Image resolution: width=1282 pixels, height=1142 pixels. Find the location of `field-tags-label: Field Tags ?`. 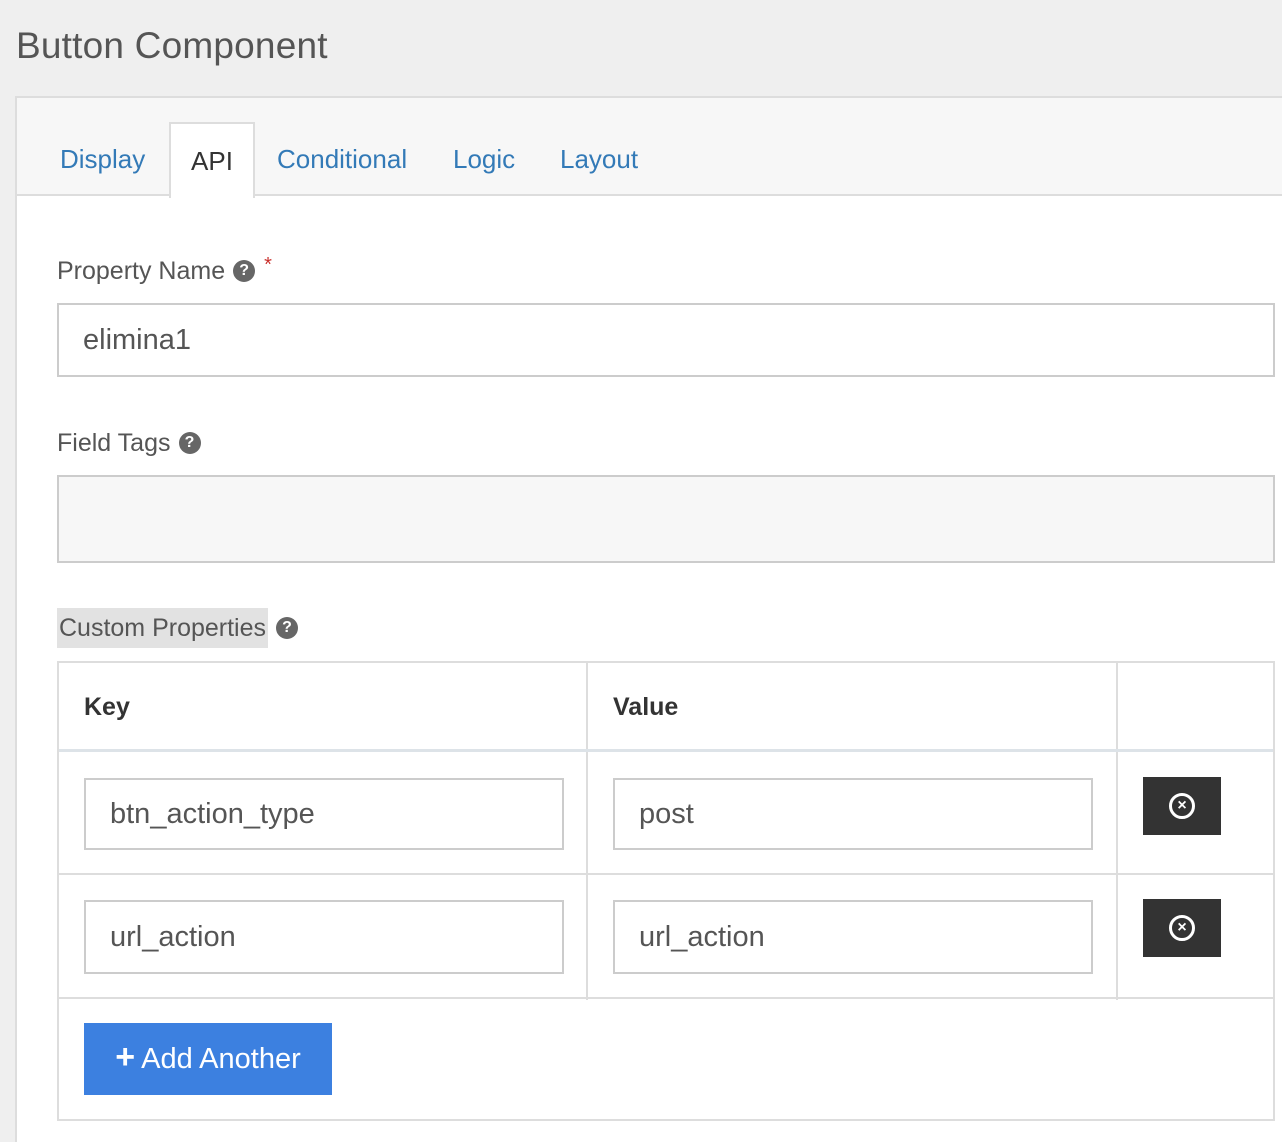

field-tags-label: Field Tags ? is located at coordinates (129, 443).